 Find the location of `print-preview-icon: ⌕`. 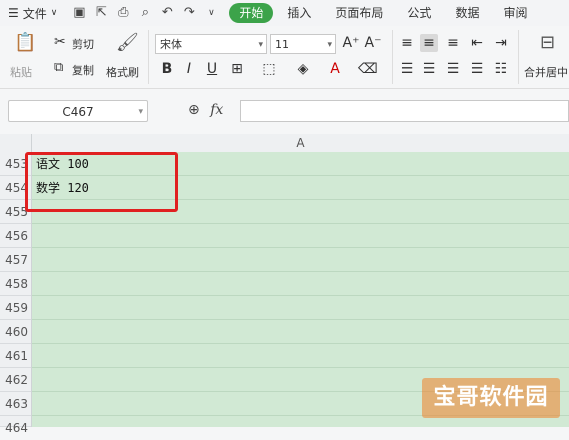

print-preview-icon: ⌕ is located at coordinates (145, 13).